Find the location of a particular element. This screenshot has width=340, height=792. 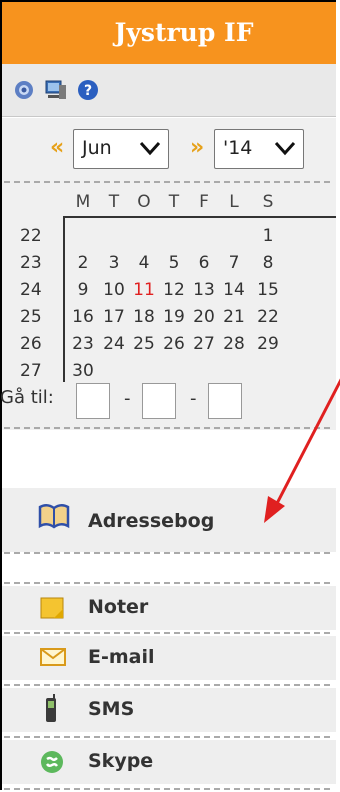

menu-item-adressebog: Adressebog is located at coordinates (169, 520).